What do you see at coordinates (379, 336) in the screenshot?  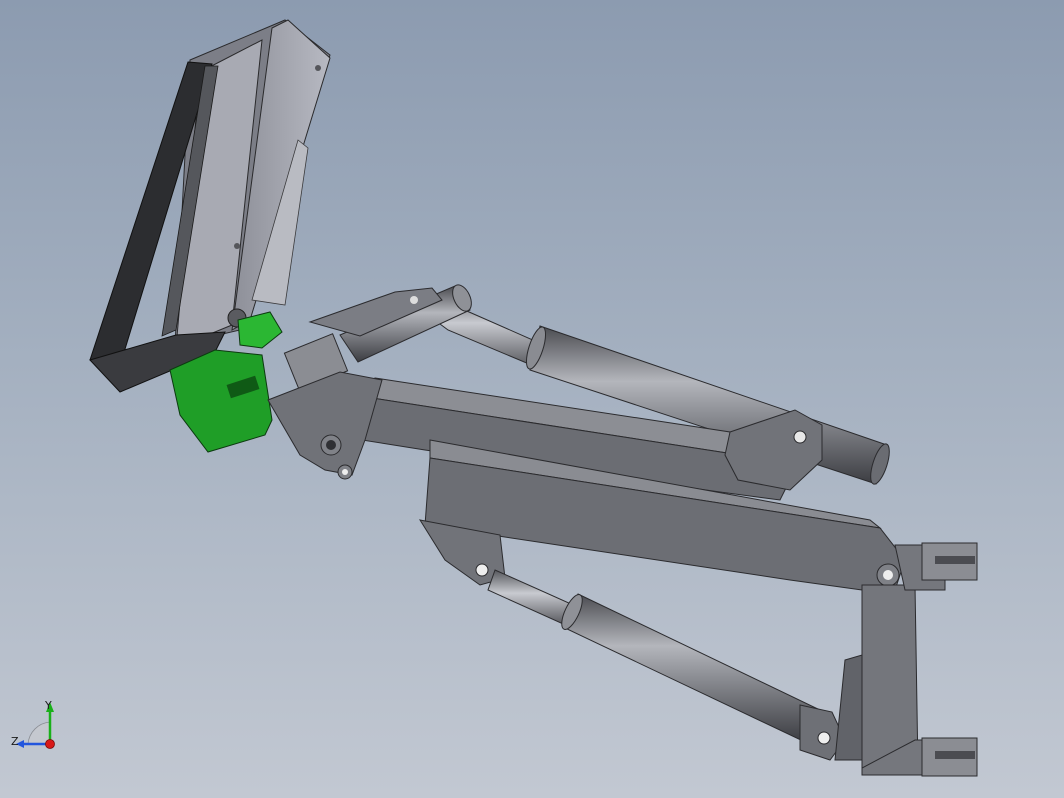 I see `stick-cylinder` at bounding box center [379, 336].